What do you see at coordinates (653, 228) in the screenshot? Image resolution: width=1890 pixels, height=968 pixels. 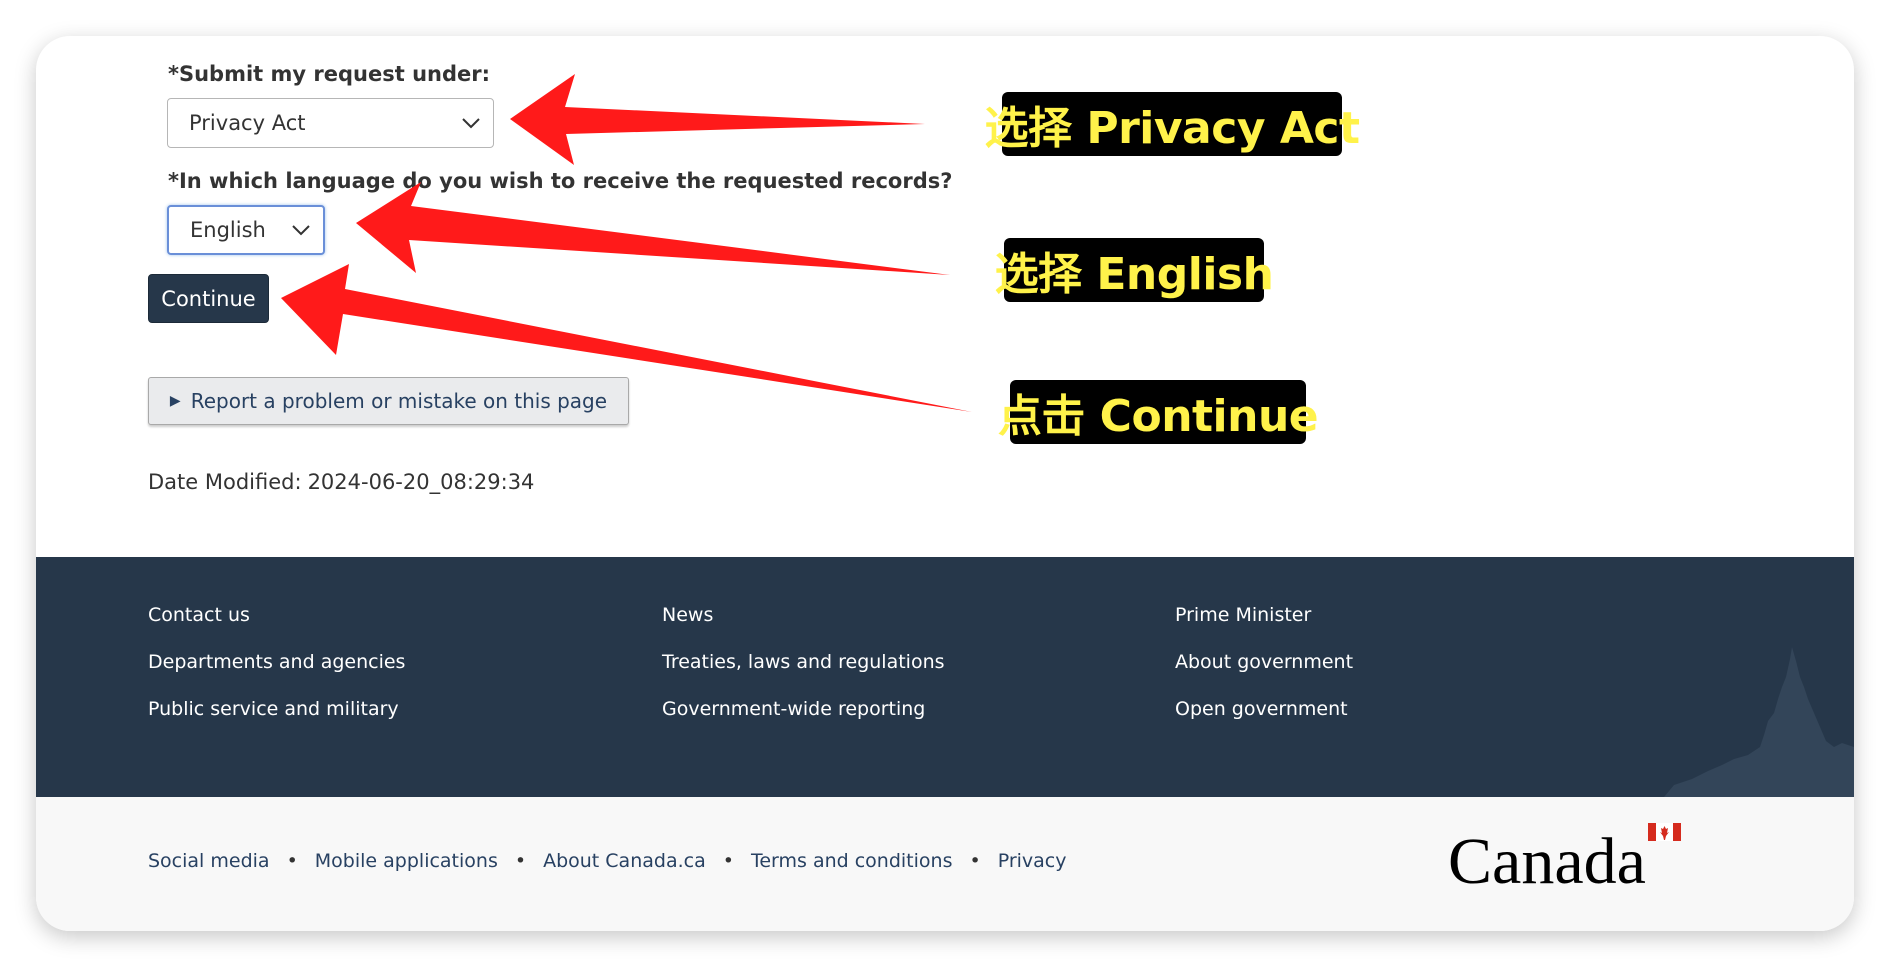 I see `arrow-to-language-select` at bounding box center [653, 228].